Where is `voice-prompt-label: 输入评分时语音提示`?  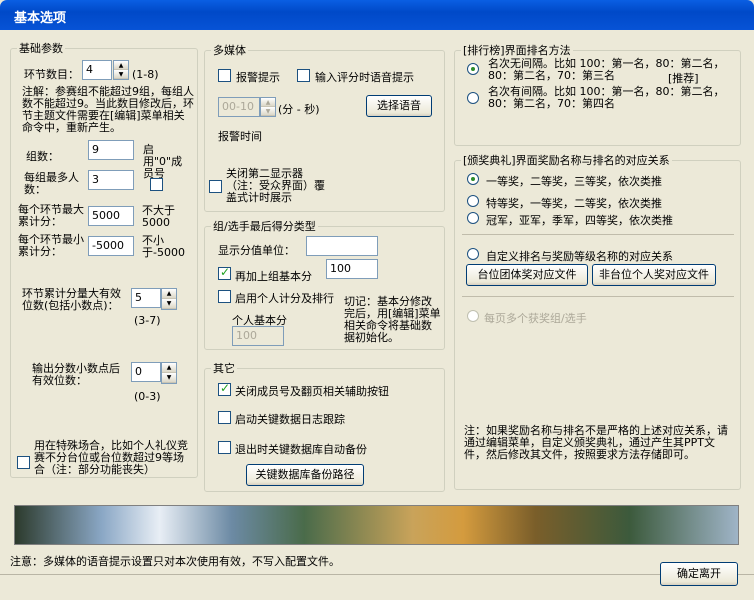
voice-prompt-label: 输入评分时语音提示 is located at coordinates (364, 77).